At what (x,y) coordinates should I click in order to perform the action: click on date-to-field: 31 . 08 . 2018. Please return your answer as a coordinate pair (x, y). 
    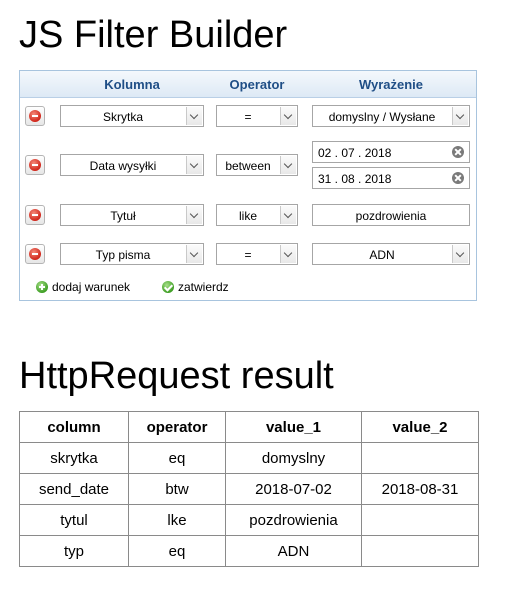
    Looking at the image, I should click on (391, 178).